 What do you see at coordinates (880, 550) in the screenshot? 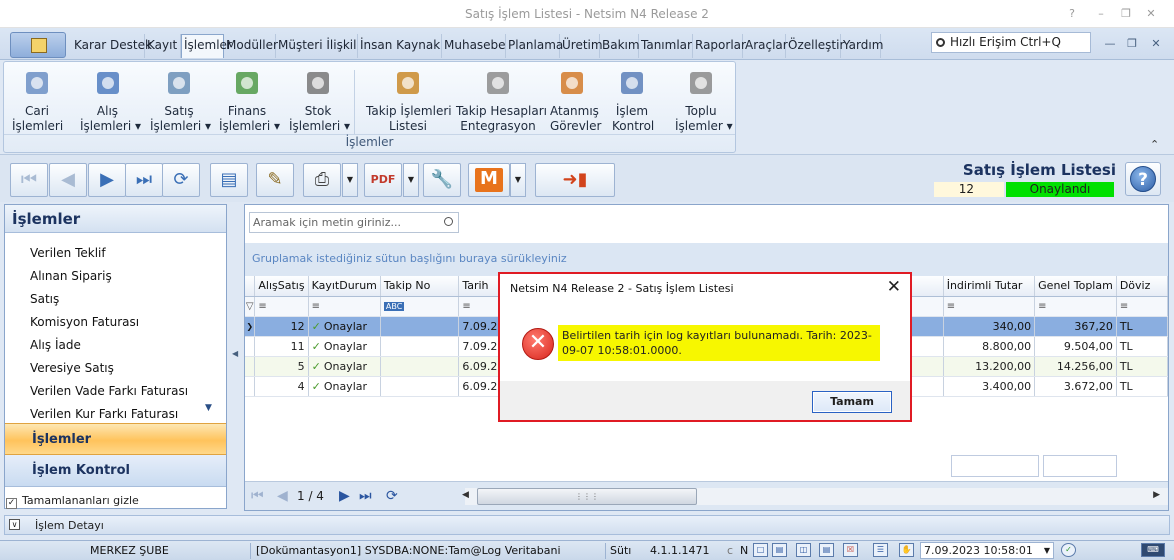
I see `list-icon: ☰` at bounding box center [880, 550].